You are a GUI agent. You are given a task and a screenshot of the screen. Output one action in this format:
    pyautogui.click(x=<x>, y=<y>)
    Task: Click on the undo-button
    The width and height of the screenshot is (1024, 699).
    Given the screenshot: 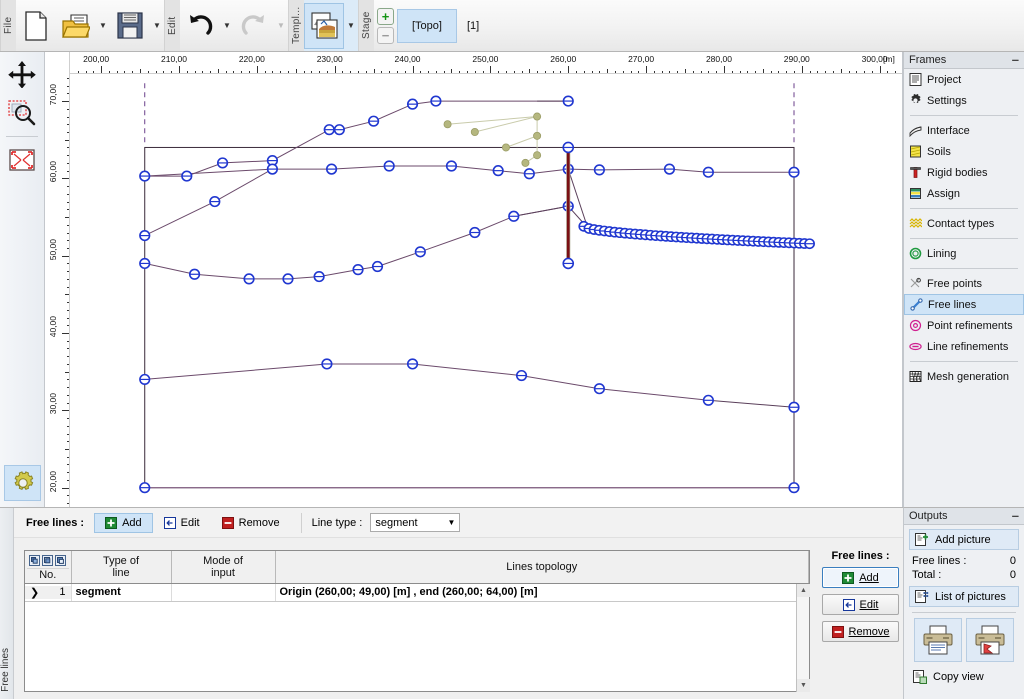 What is the action you would take?
    pyautogui.click(x=200, y=26)
    